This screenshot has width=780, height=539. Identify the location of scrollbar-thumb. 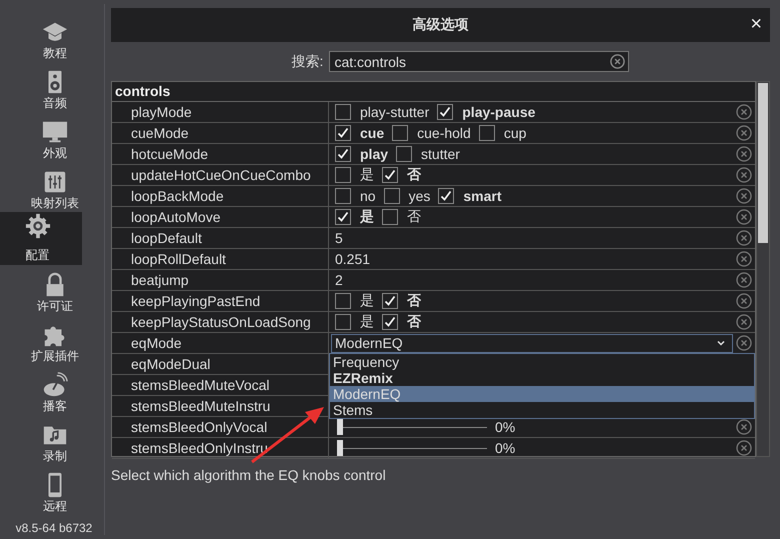
(763, 163).